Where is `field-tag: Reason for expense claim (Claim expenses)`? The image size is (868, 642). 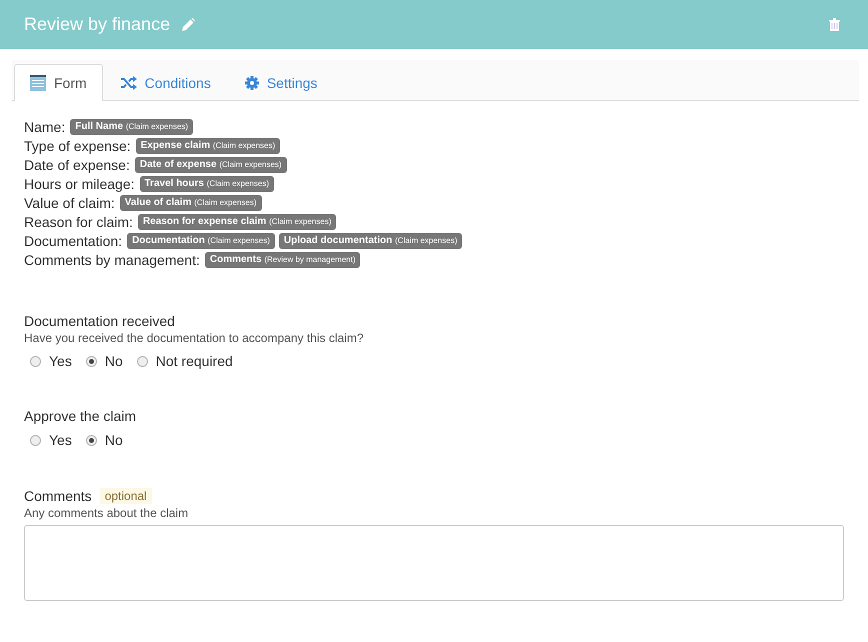 field-tag: Reason for expense claim (Claim expenses) is located at coordinates (237, 222).